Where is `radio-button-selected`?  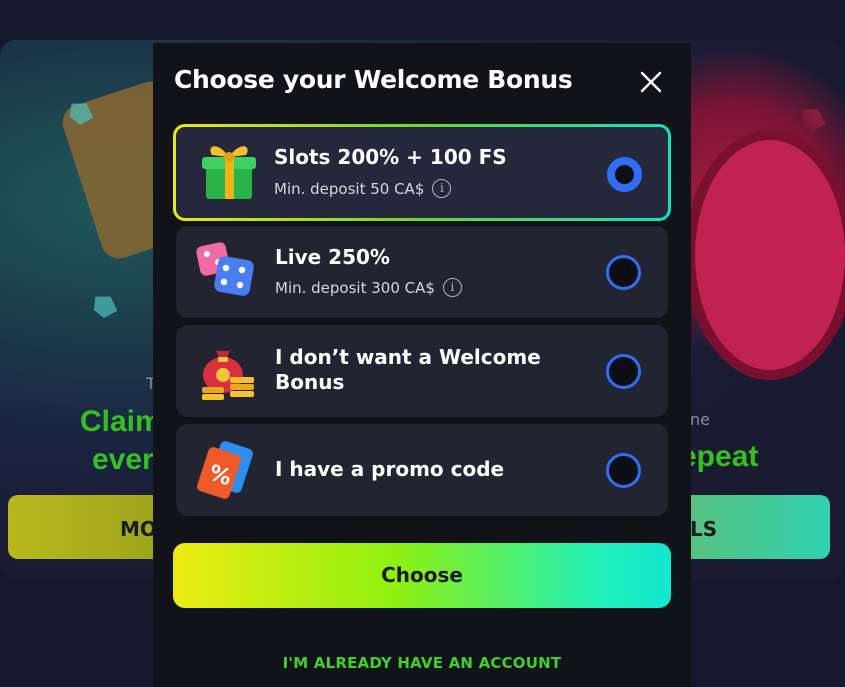
radio-button-selected is located at coordinates (624, 174).